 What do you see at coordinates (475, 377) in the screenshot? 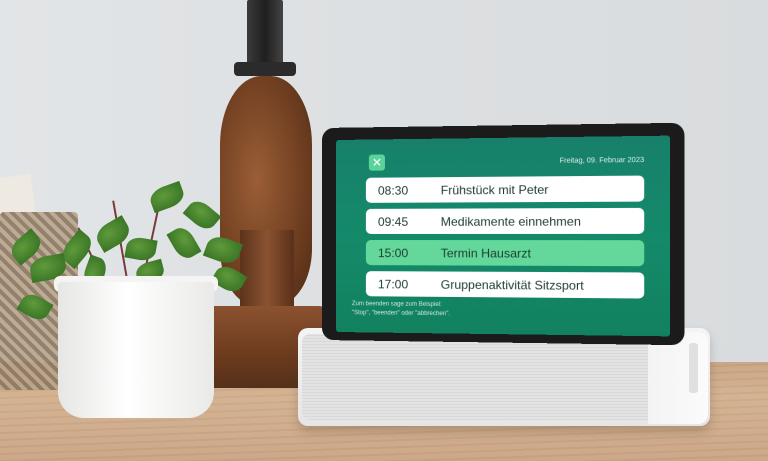
I see `speaker-fabric` at bounding box center [475, 377].